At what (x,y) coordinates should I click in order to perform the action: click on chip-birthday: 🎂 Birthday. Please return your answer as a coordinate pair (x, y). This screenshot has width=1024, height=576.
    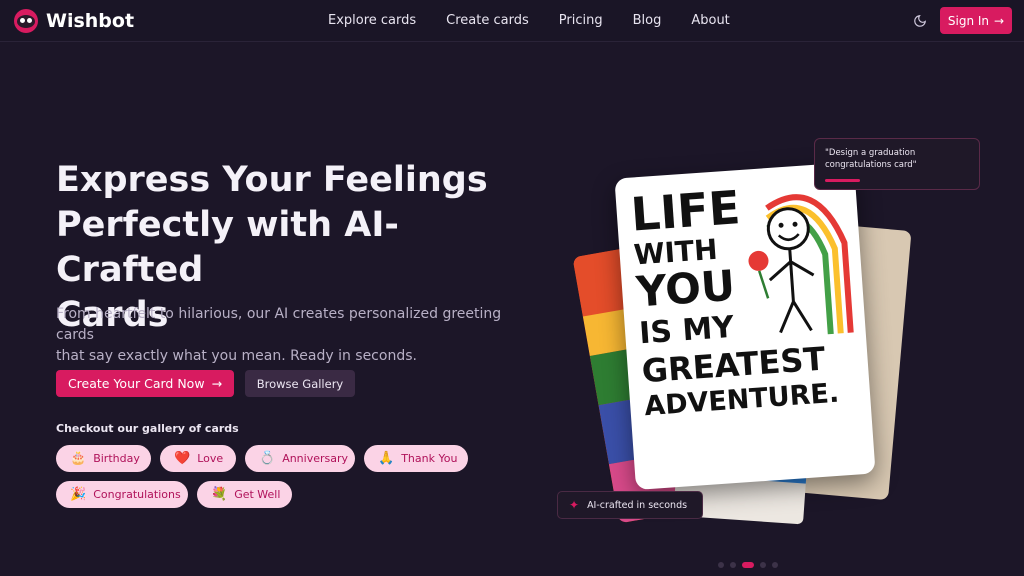
    Looking at the image, I should click on (103, 458).